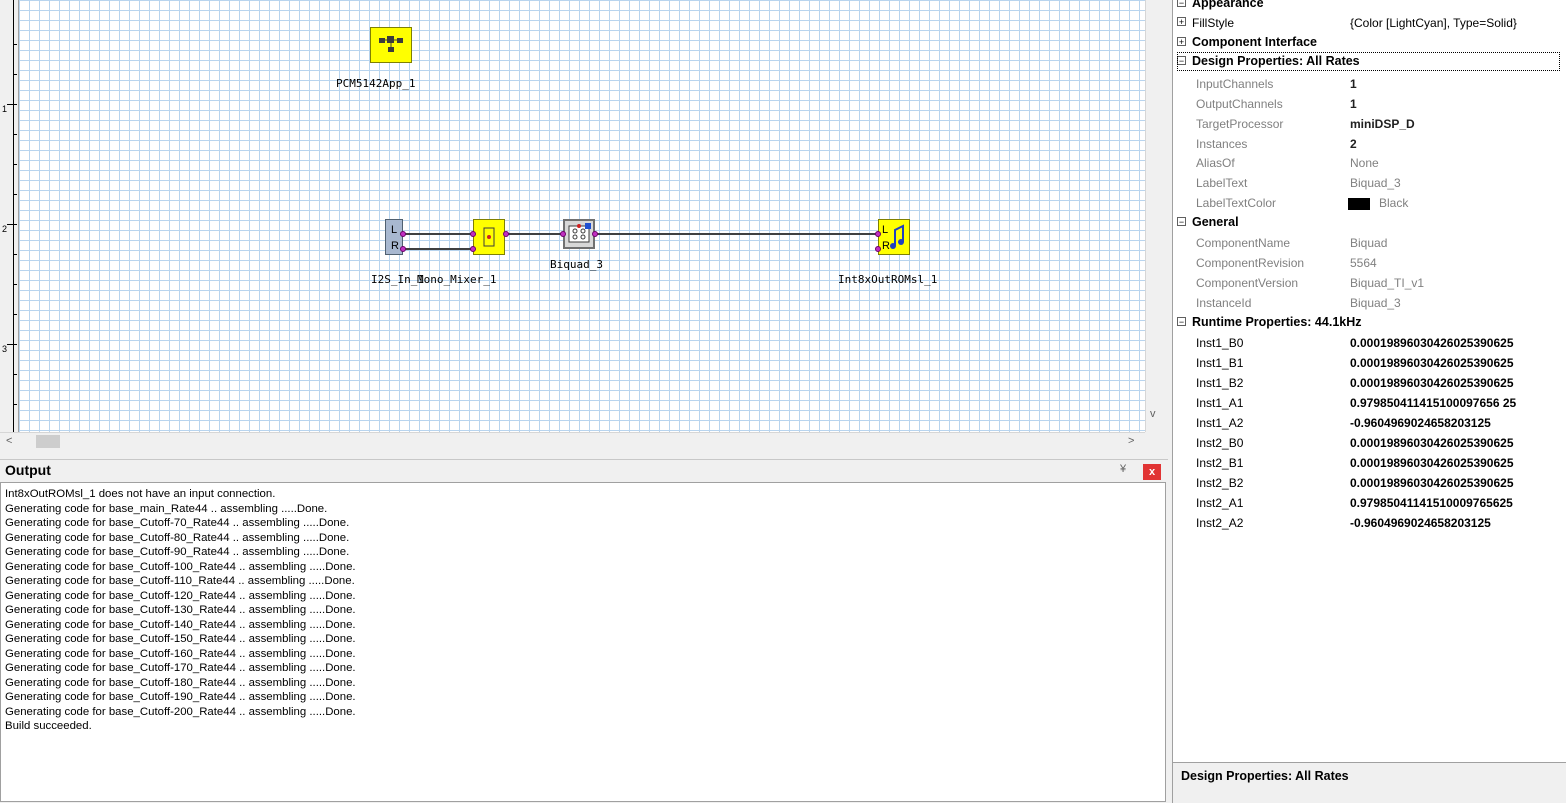 Image resolution: width=1566 pixels, height=803 pixels. What do you see at coordinates (894, 237) in the screenshot?
I see `int8x-out-component: L R` at bounding box center [894, 237].